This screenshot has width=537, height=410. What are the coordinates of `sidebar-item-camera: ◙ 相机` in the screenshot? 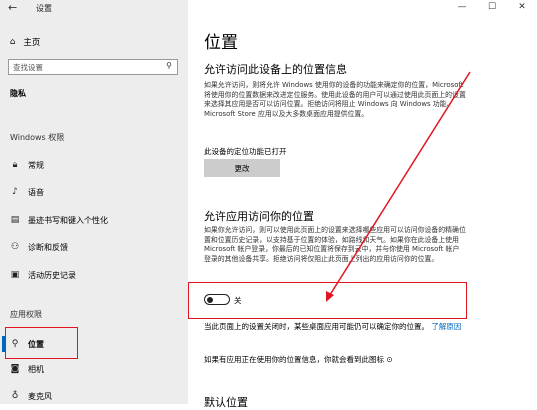 It's located at (27, 369).